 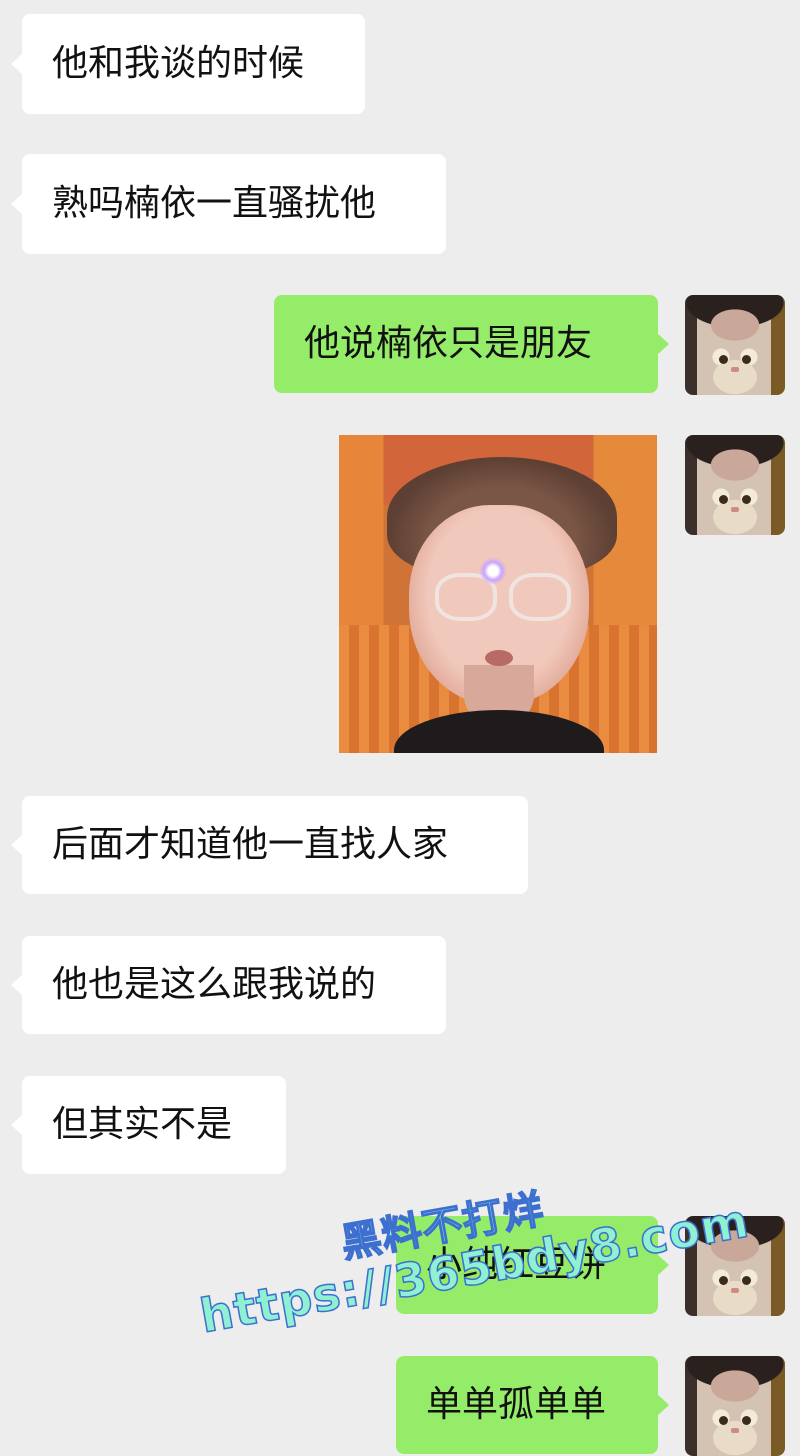 I want to click on message-bubble-received: 他也是这么跟我说的, so click(x=234, y=985).